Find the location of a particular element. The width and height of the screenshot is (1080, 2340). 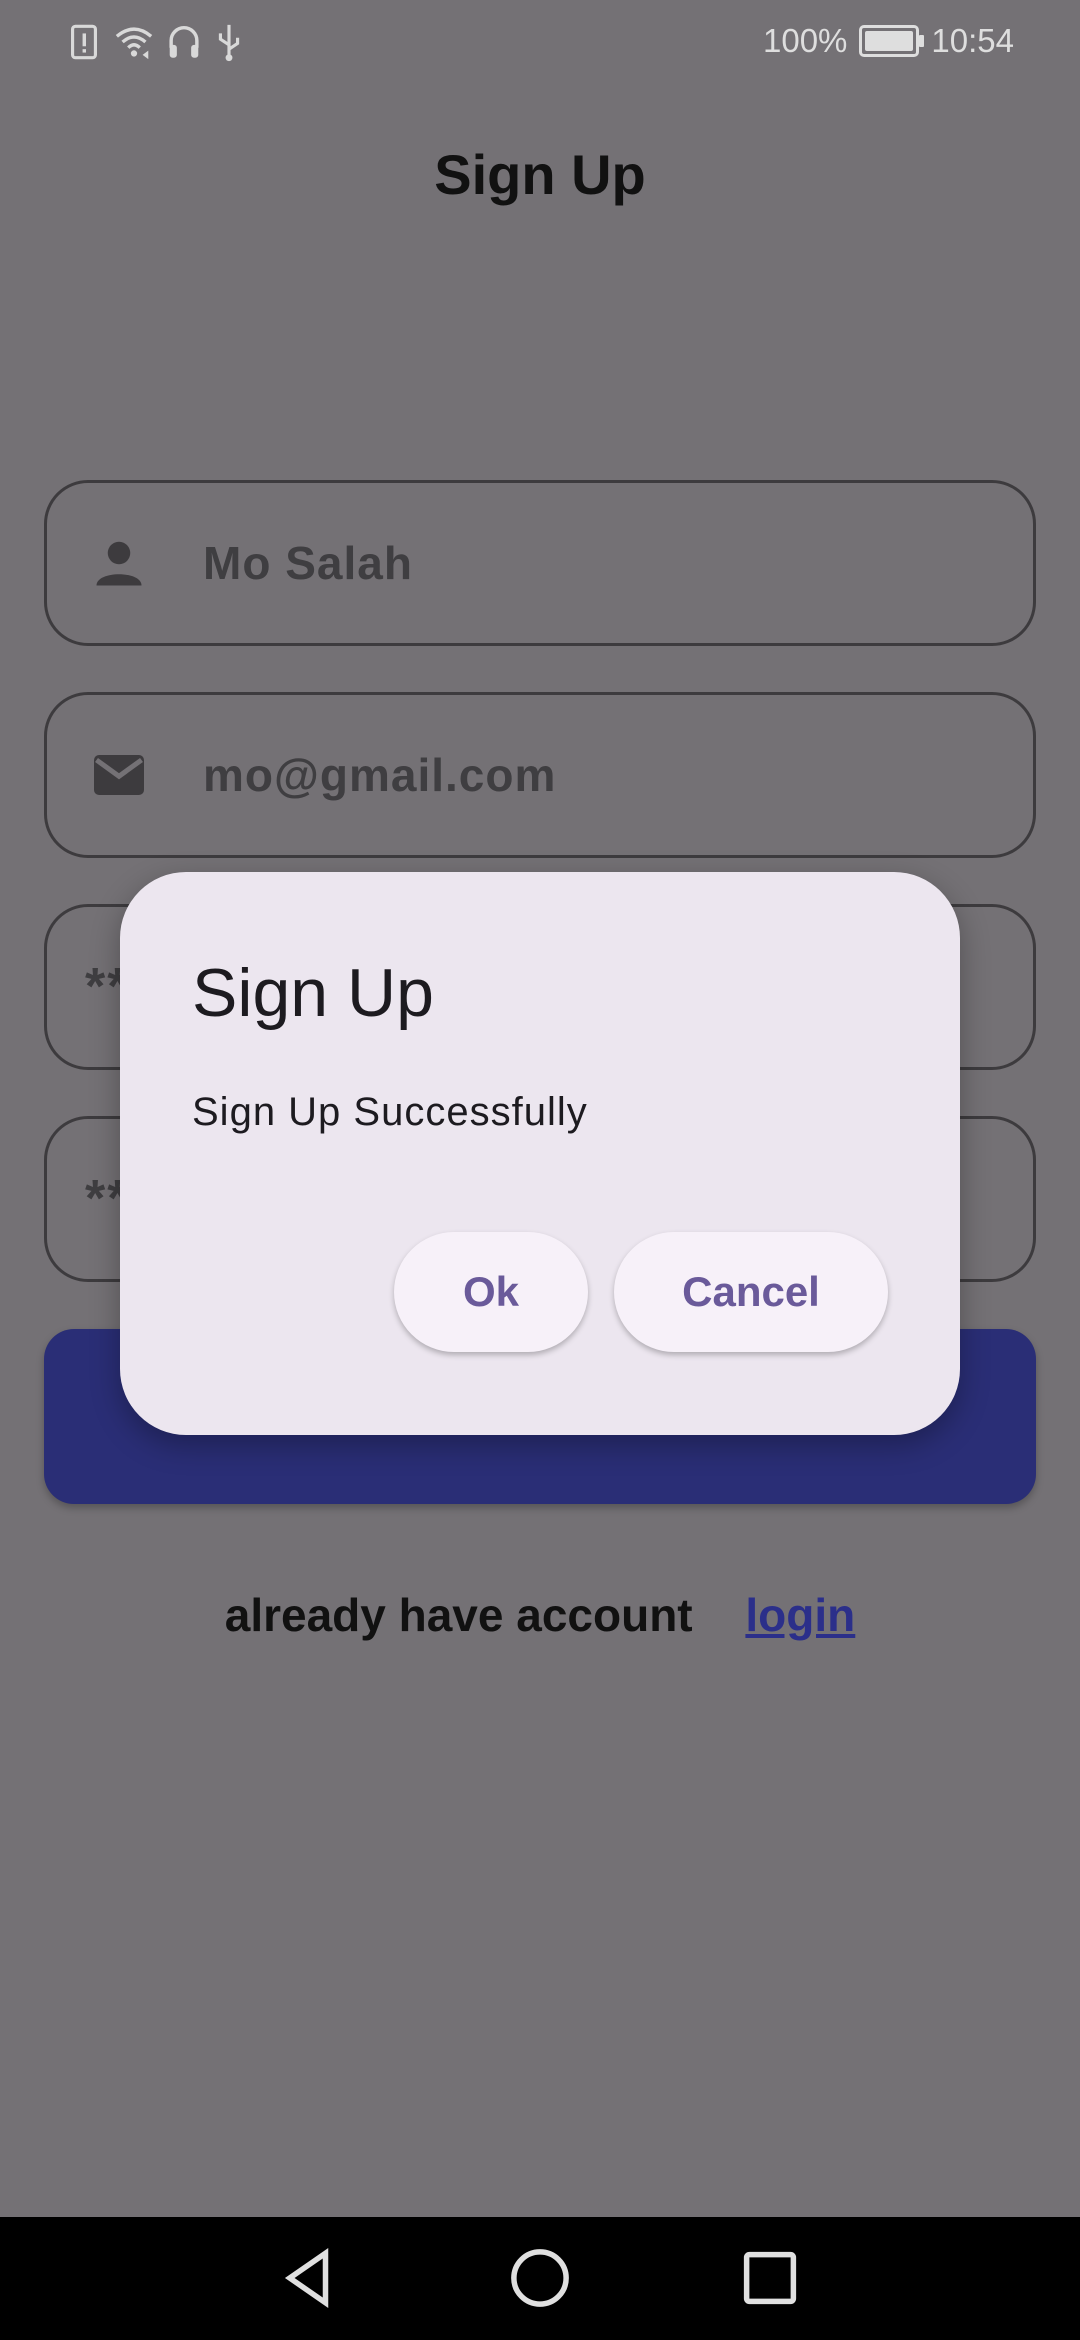

home-icon is located at coordinates (540, 2278).